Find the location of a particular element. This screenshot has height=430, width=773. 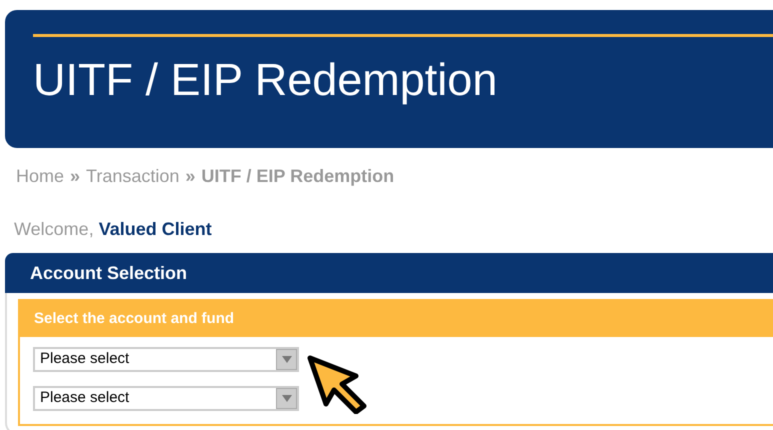

cursor-icon is located at coordinates (337, 384).